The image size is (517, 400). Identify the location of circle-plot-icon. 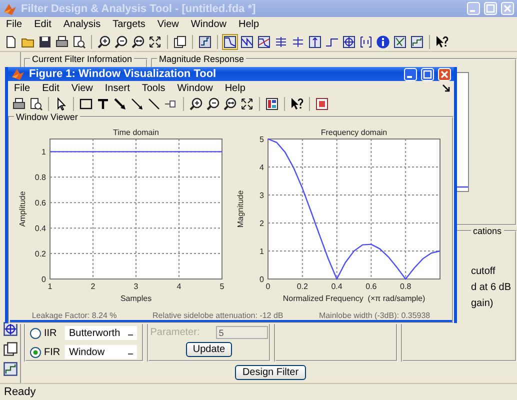
(349, 41).